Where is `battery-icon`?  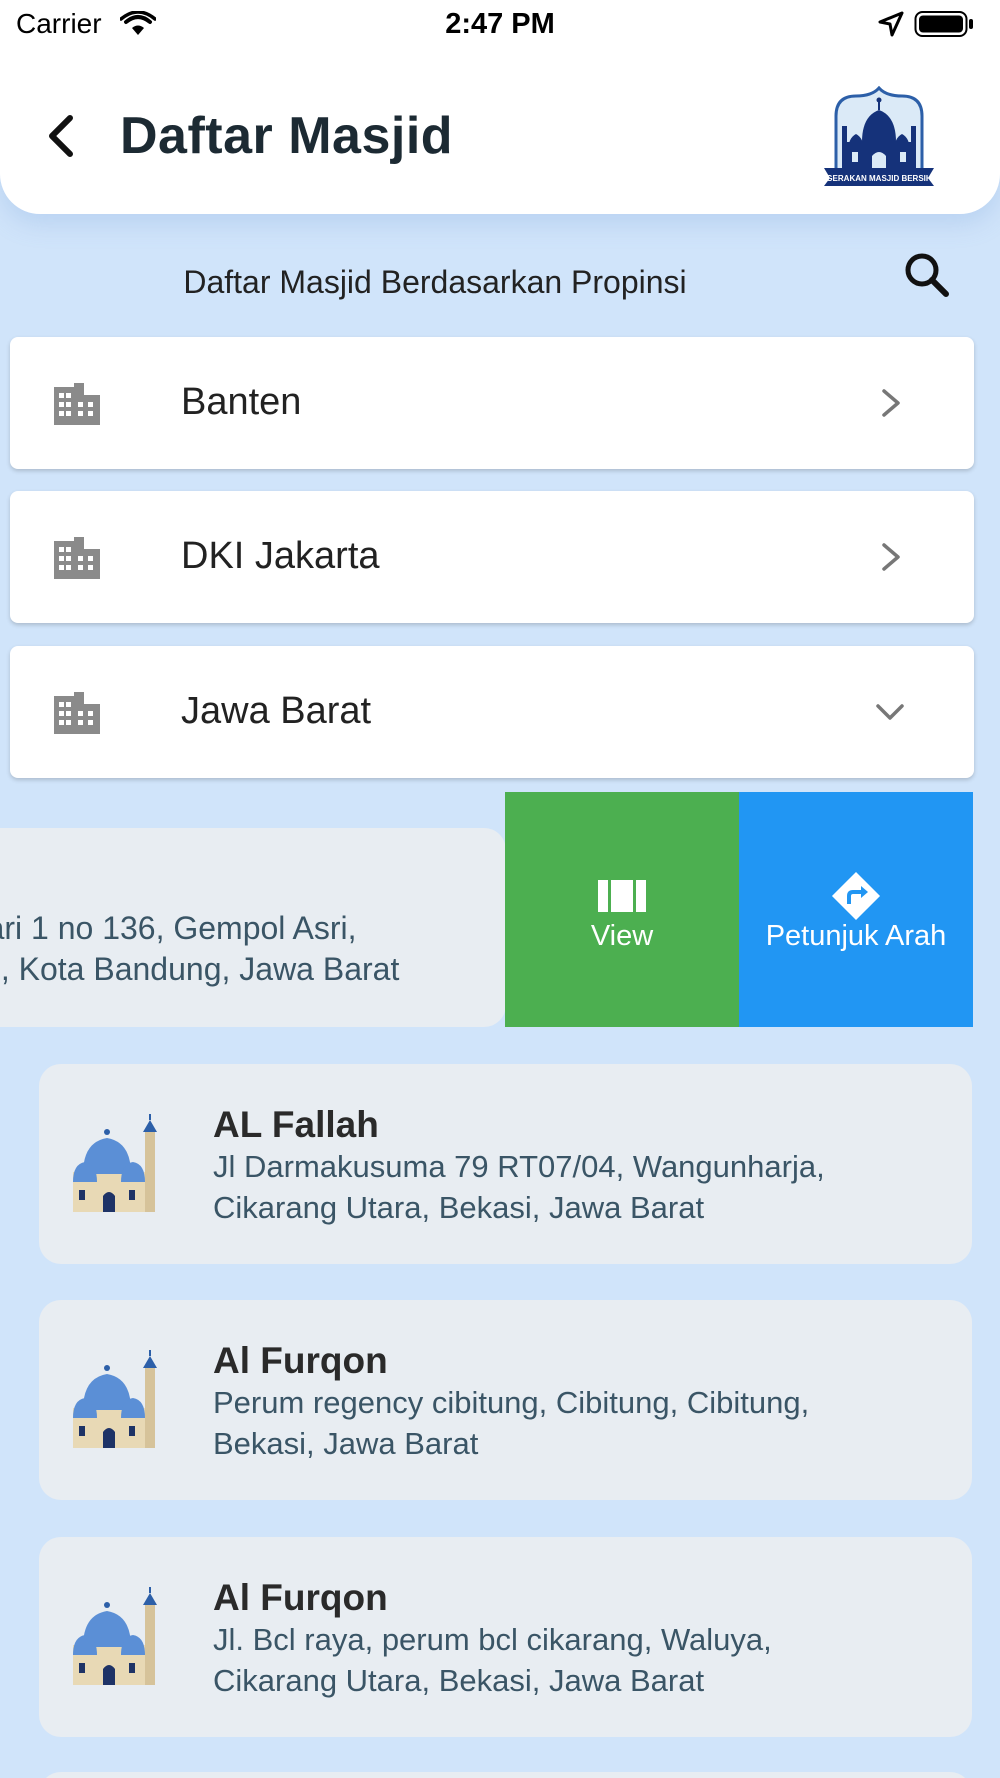 battery-icon is located at coordinates (943, 24).